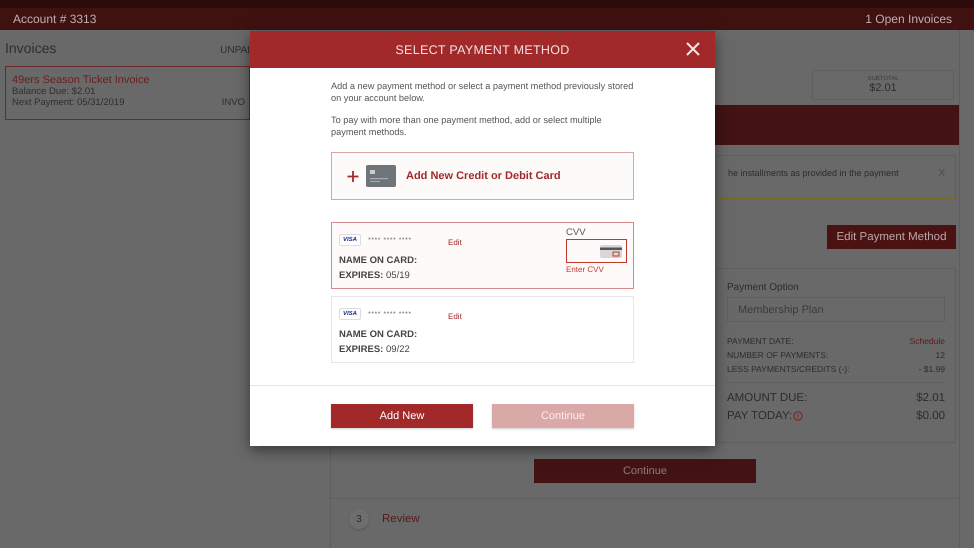  I want to click on subtotal-amount: $2.01, so click(883, 88).